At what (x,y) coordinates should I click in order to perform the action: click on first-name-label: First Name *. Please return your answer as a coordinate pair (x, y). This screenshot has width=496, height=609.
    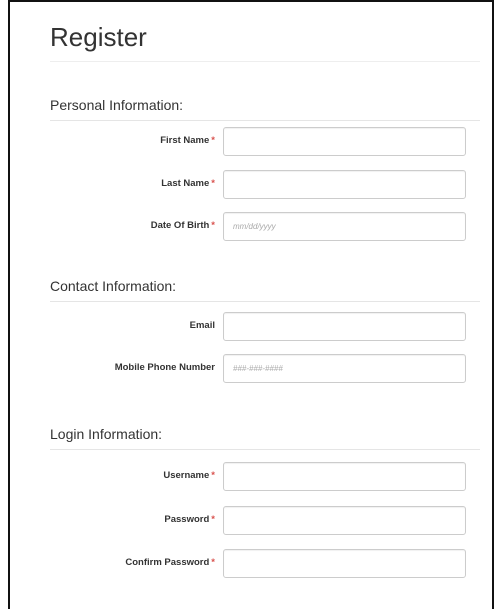
    Looking at the image, I should click on (187, 140).